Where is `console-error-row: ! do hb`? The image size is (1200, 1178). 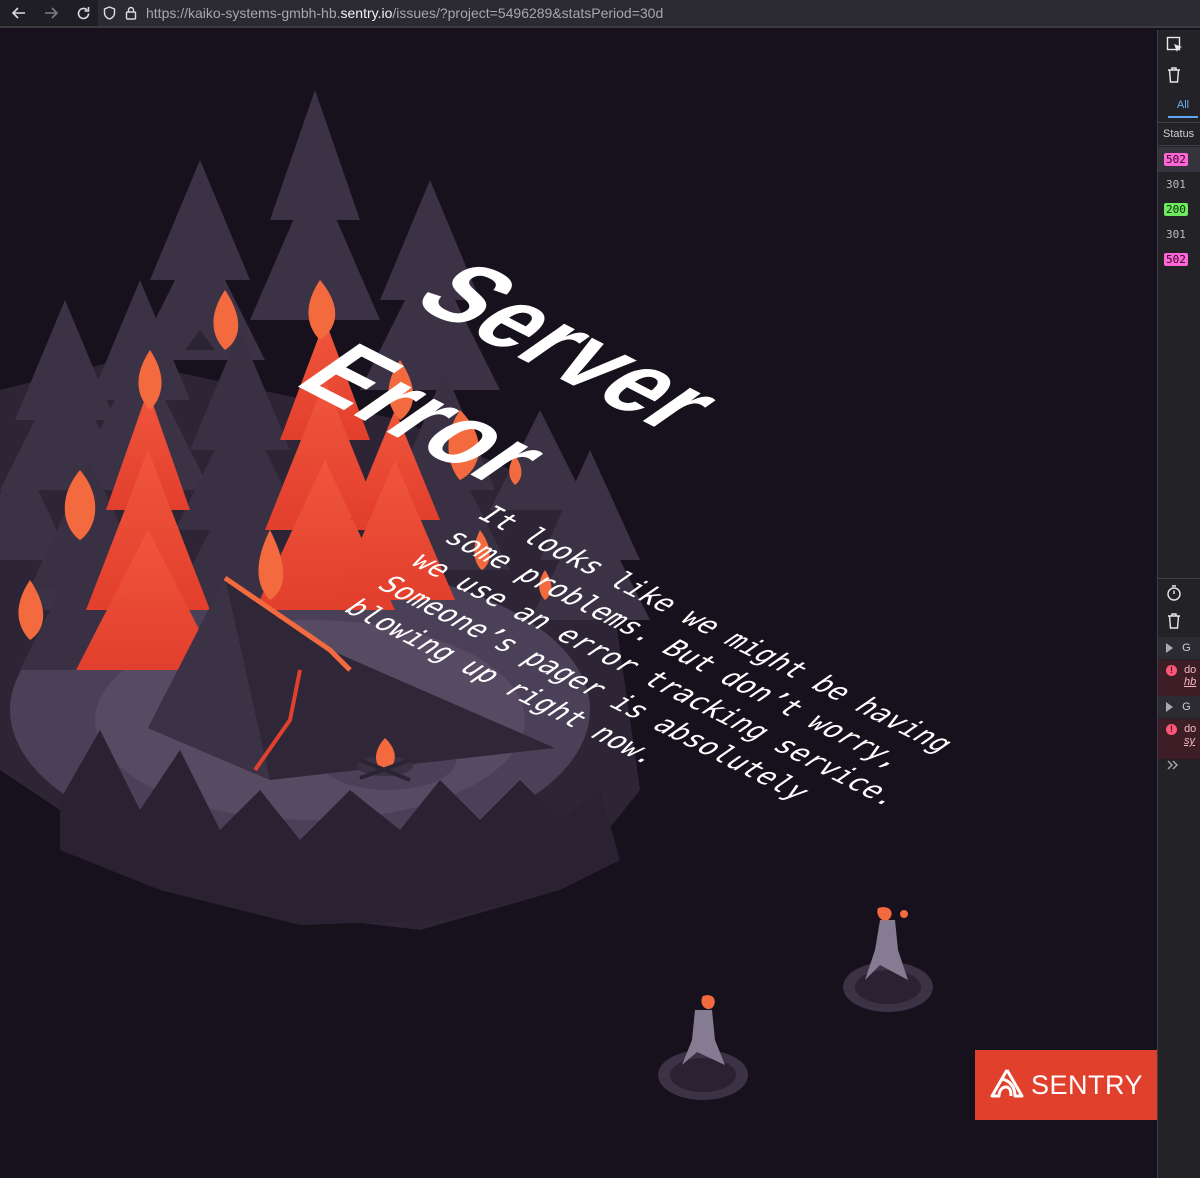 console-error-row: ! do hb is located at coordinates (1179, 680).